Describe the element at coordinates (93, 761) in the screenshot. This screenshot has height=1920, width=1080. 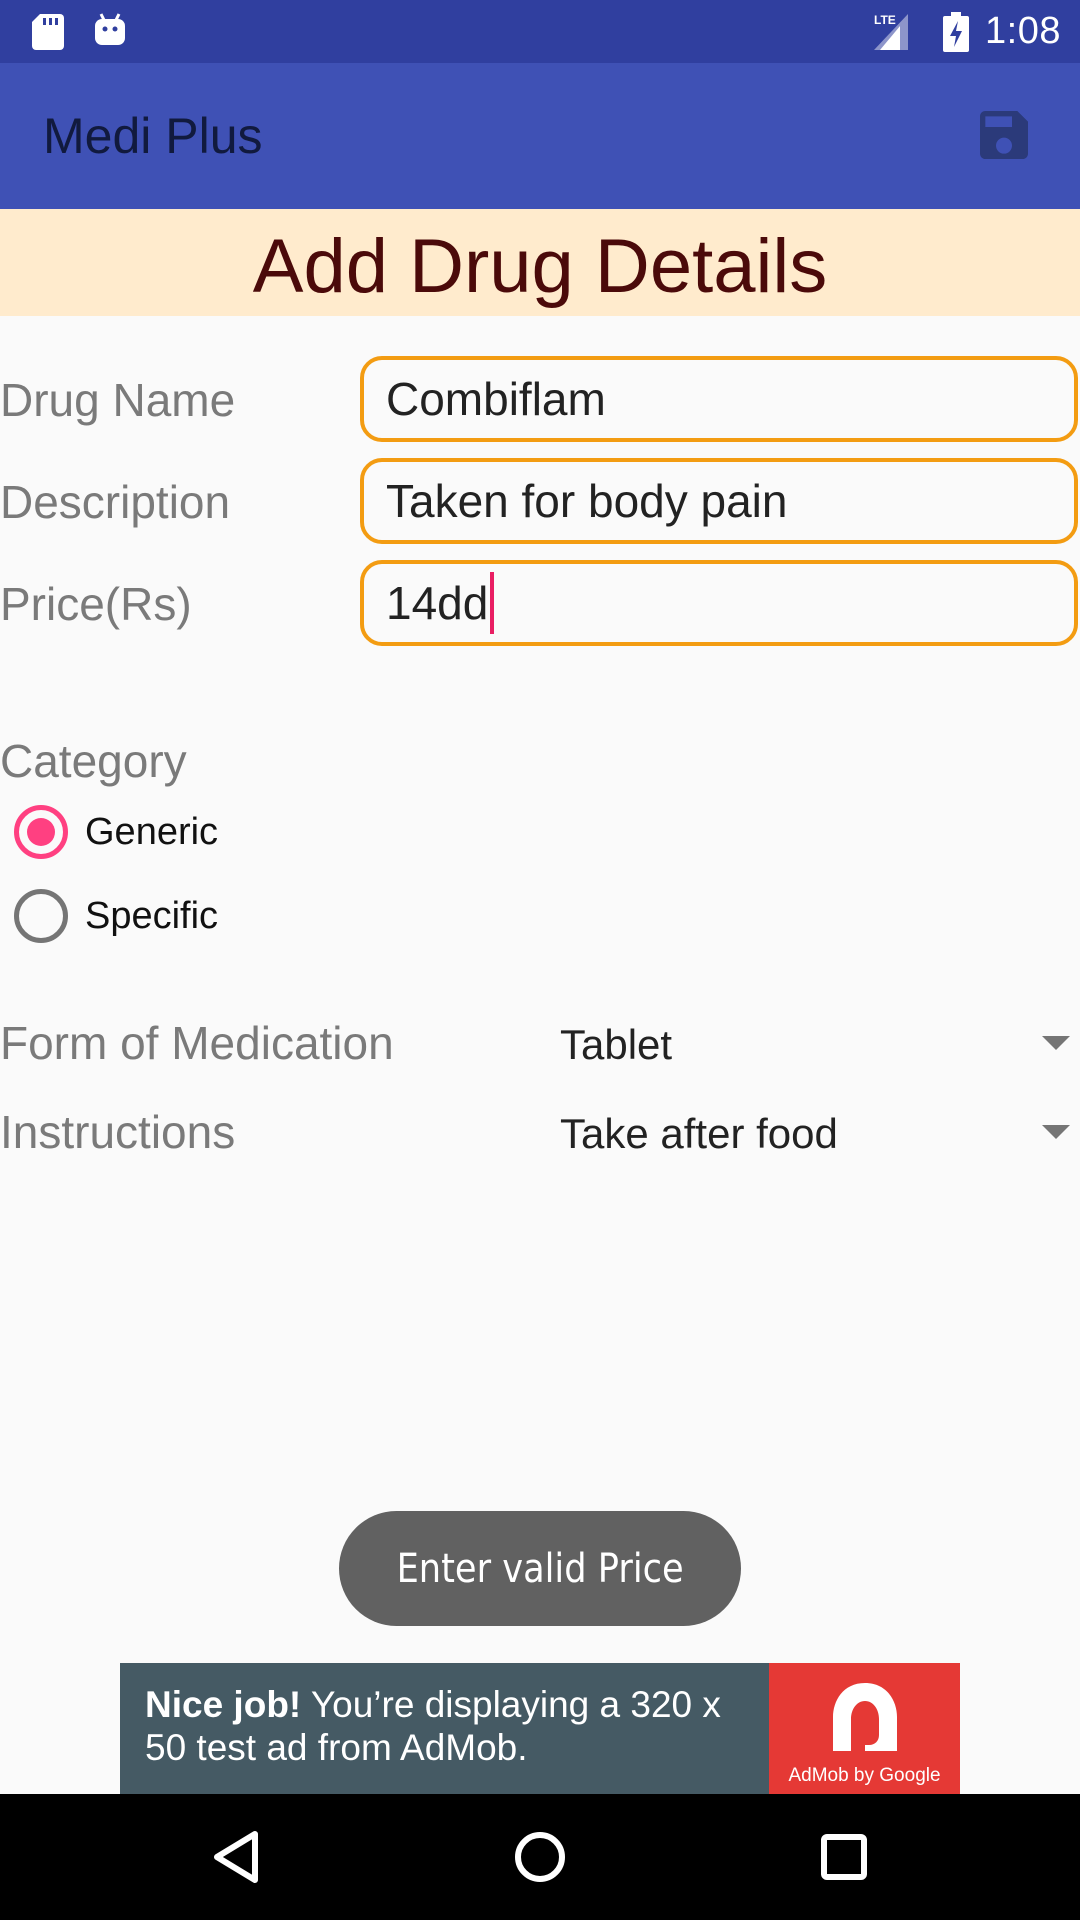
I see `category-label: Category` at that location.